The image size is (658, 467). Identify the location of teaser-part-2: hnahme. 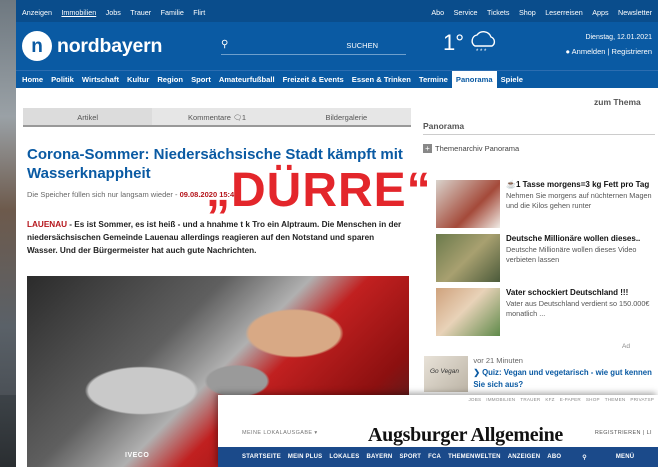
(222, 224).